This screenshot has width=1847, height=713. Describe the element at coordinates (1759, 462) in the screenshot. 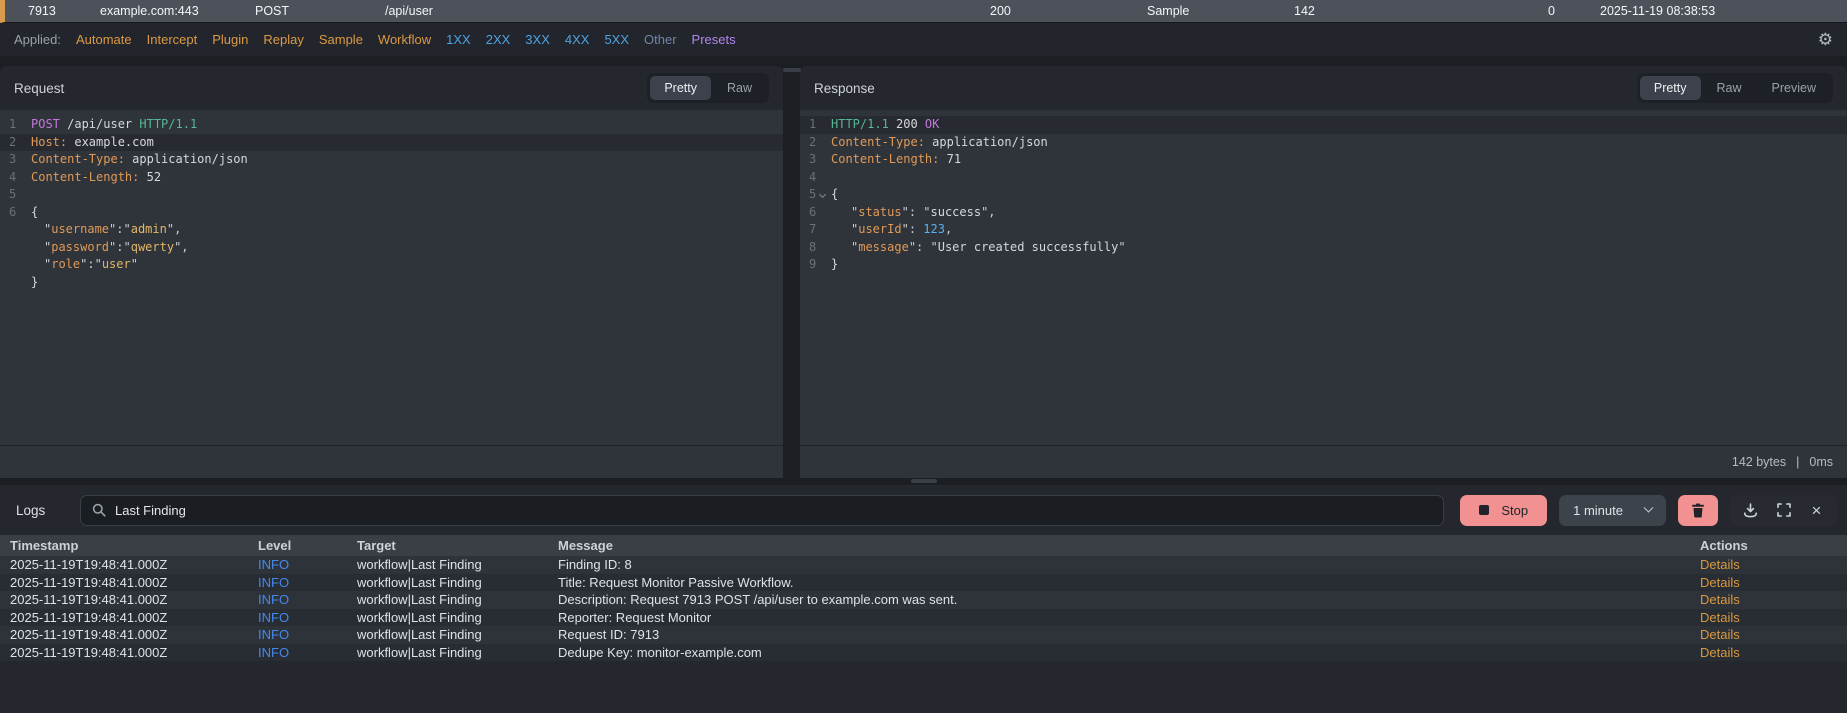

I see `response-size: 142 bytes` at that location.